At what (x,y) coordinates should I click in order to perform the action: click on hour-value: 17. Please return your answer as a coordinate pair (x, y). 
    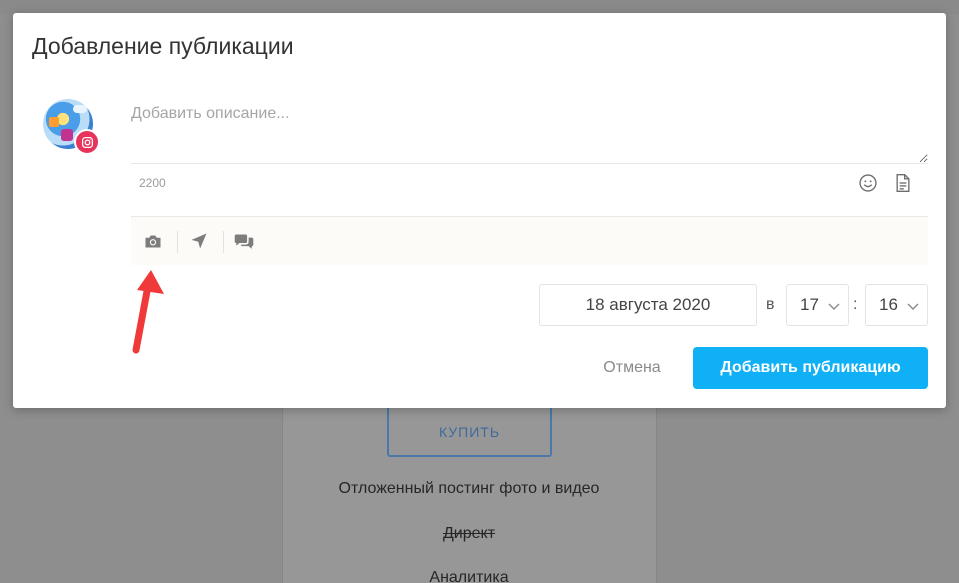
    Looking at the image, I should click on (809, 304).